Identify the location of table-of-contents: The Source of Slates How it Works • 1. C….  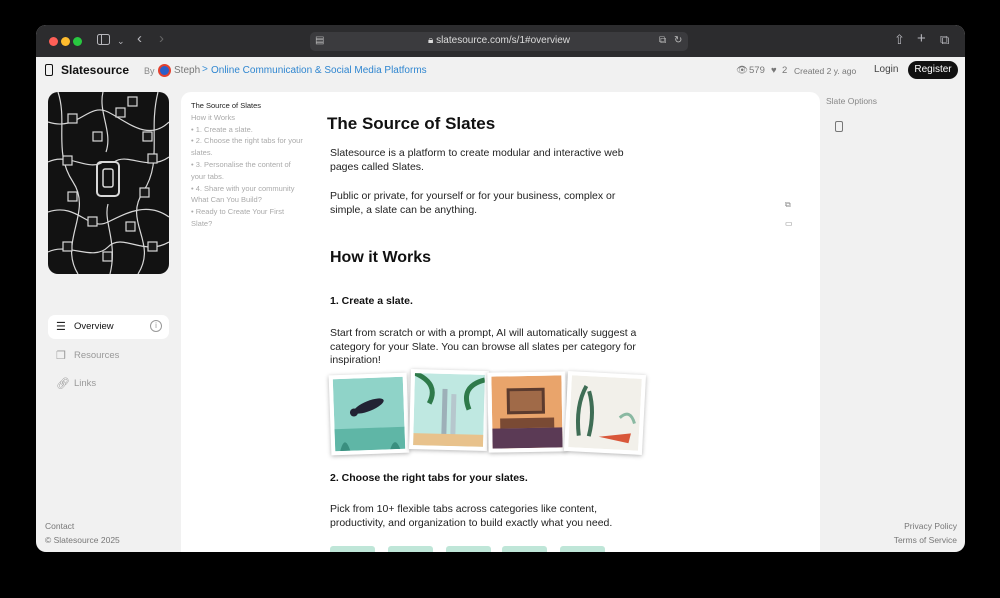
(256, 165).